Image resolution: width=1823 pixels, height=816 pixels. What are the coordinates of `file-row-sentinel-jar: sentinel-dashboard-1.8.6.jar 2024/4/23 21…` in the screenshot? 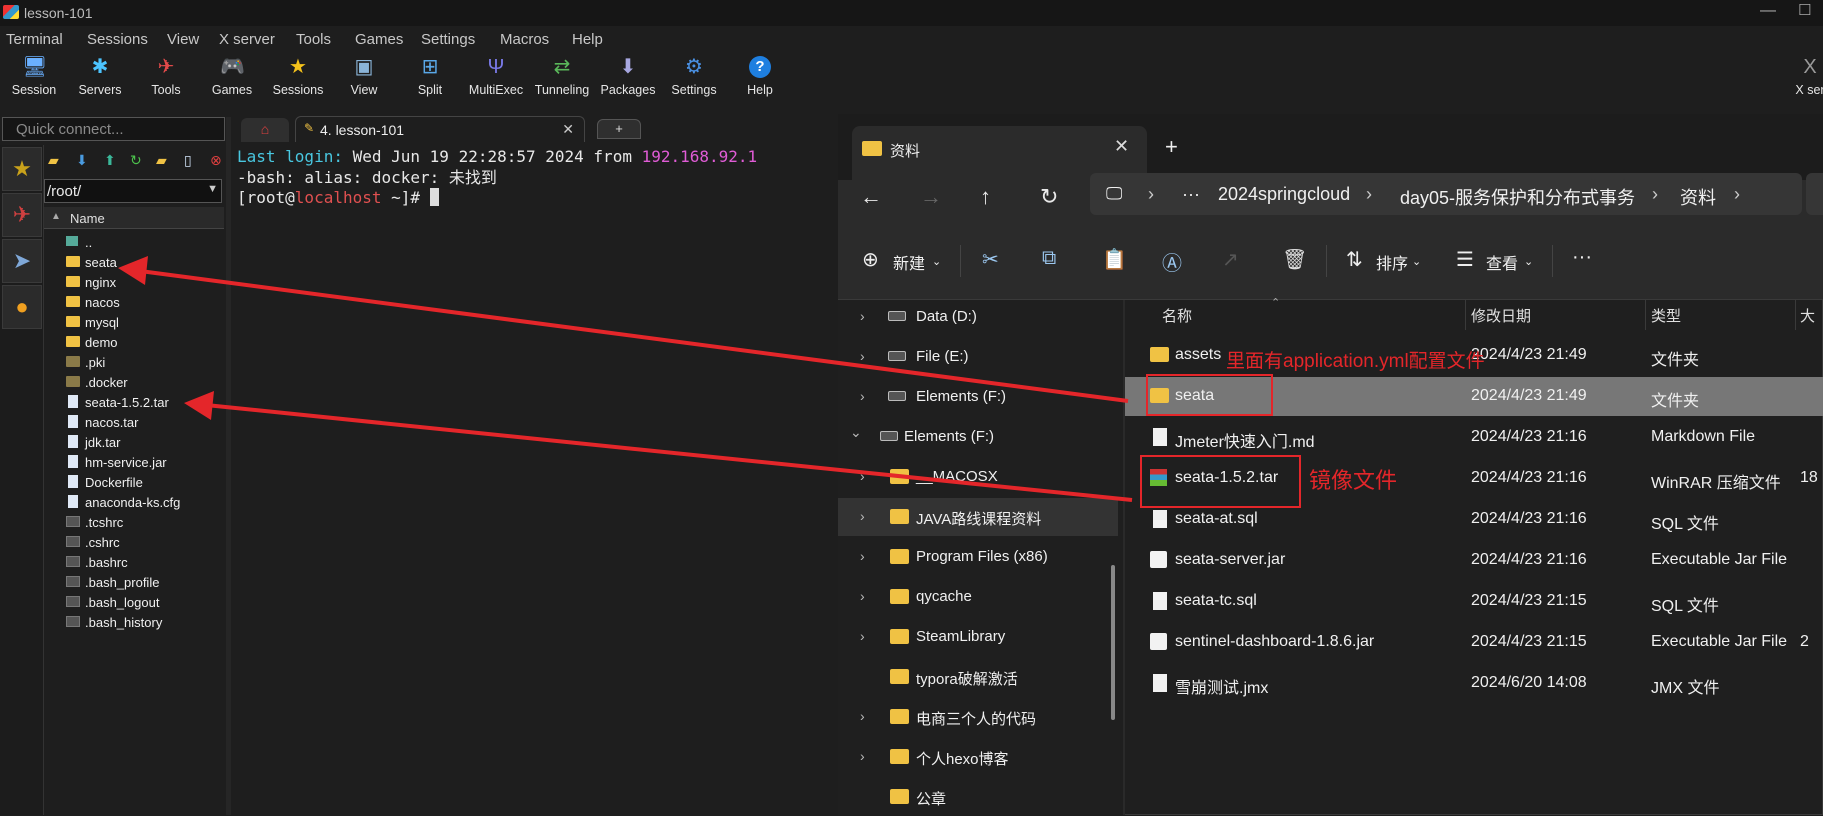 It's located at (1474, 642).